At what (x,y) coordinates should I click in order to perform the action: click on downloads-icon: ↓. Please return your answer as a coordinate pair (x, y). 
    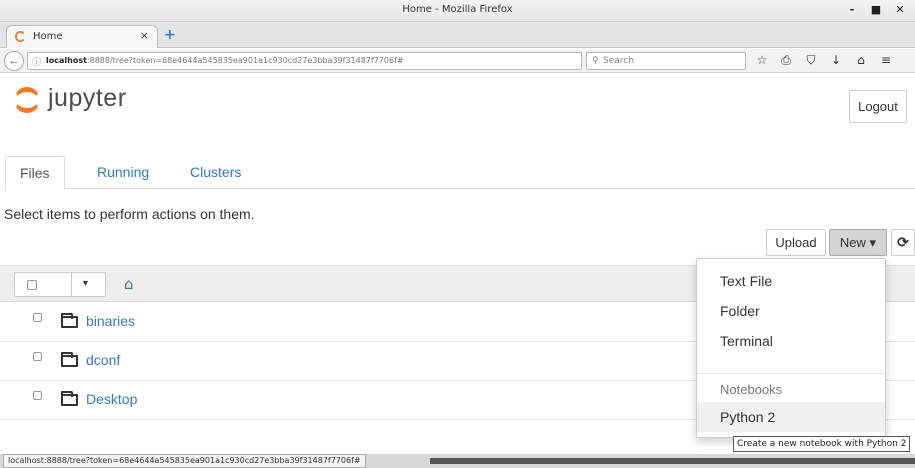
    Looking at the image, I should click on (836, 60).